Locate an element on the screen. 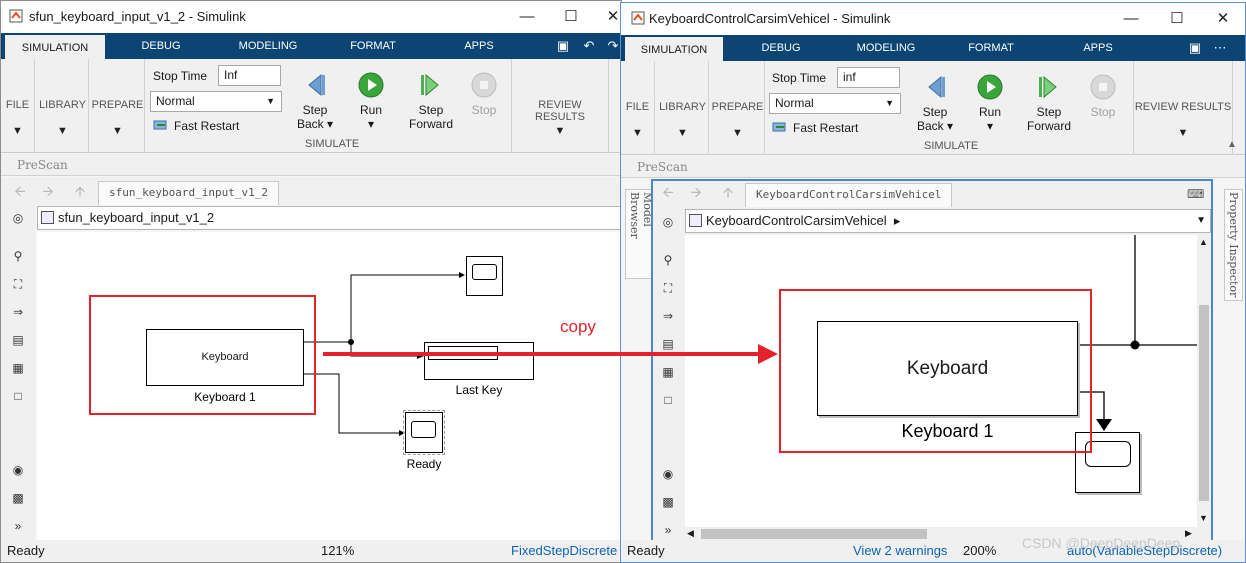 The height and width of the screenshot is (563, 1246). watermark: CSDN @DeepDeepDeep is located at coordinates (1101, 543).